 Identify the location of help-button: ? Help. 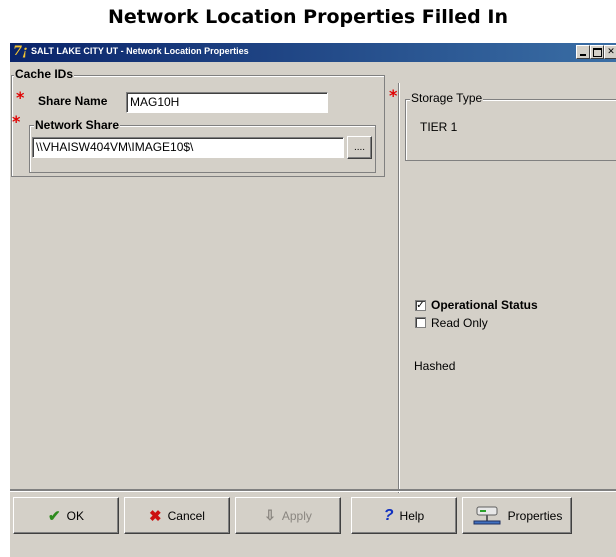
(404, 515).